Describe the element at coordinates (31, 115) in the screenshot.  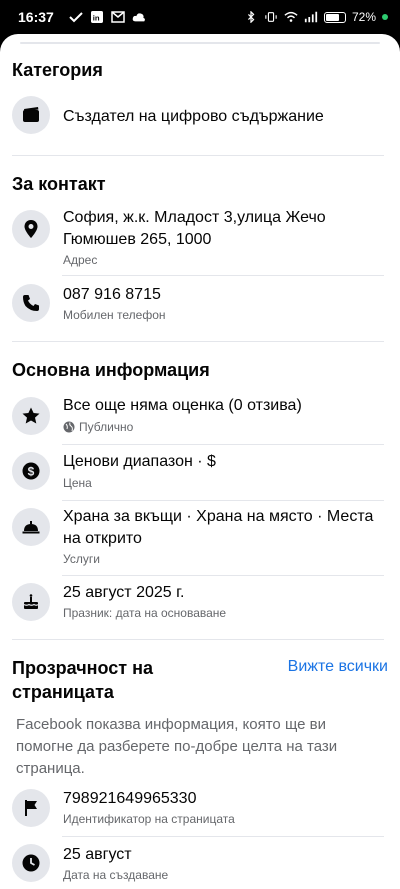
I see `clapperboard-icon` at that location.